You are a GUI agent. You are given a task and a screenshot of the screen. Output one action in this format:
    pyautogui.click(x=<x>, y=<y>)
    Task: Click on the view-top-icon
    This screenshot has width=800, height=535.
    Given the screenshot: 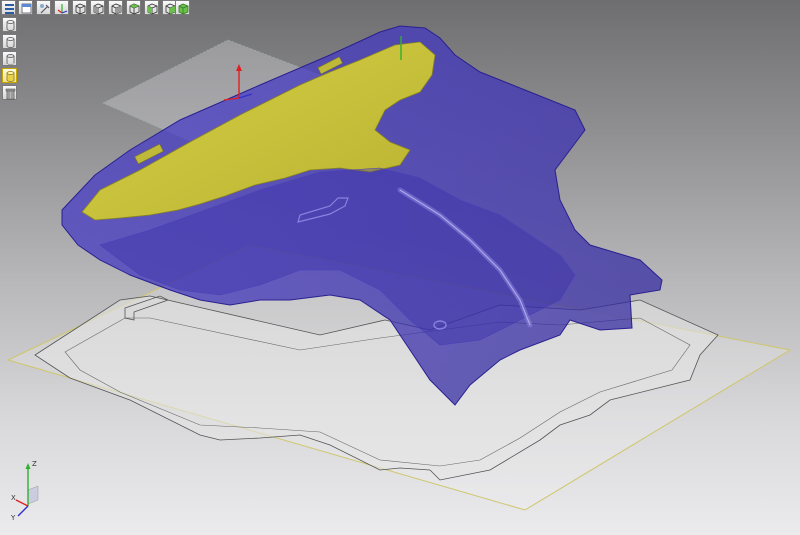 What is the action you would take?
    pyautogui.click(x=152, y=9)
    